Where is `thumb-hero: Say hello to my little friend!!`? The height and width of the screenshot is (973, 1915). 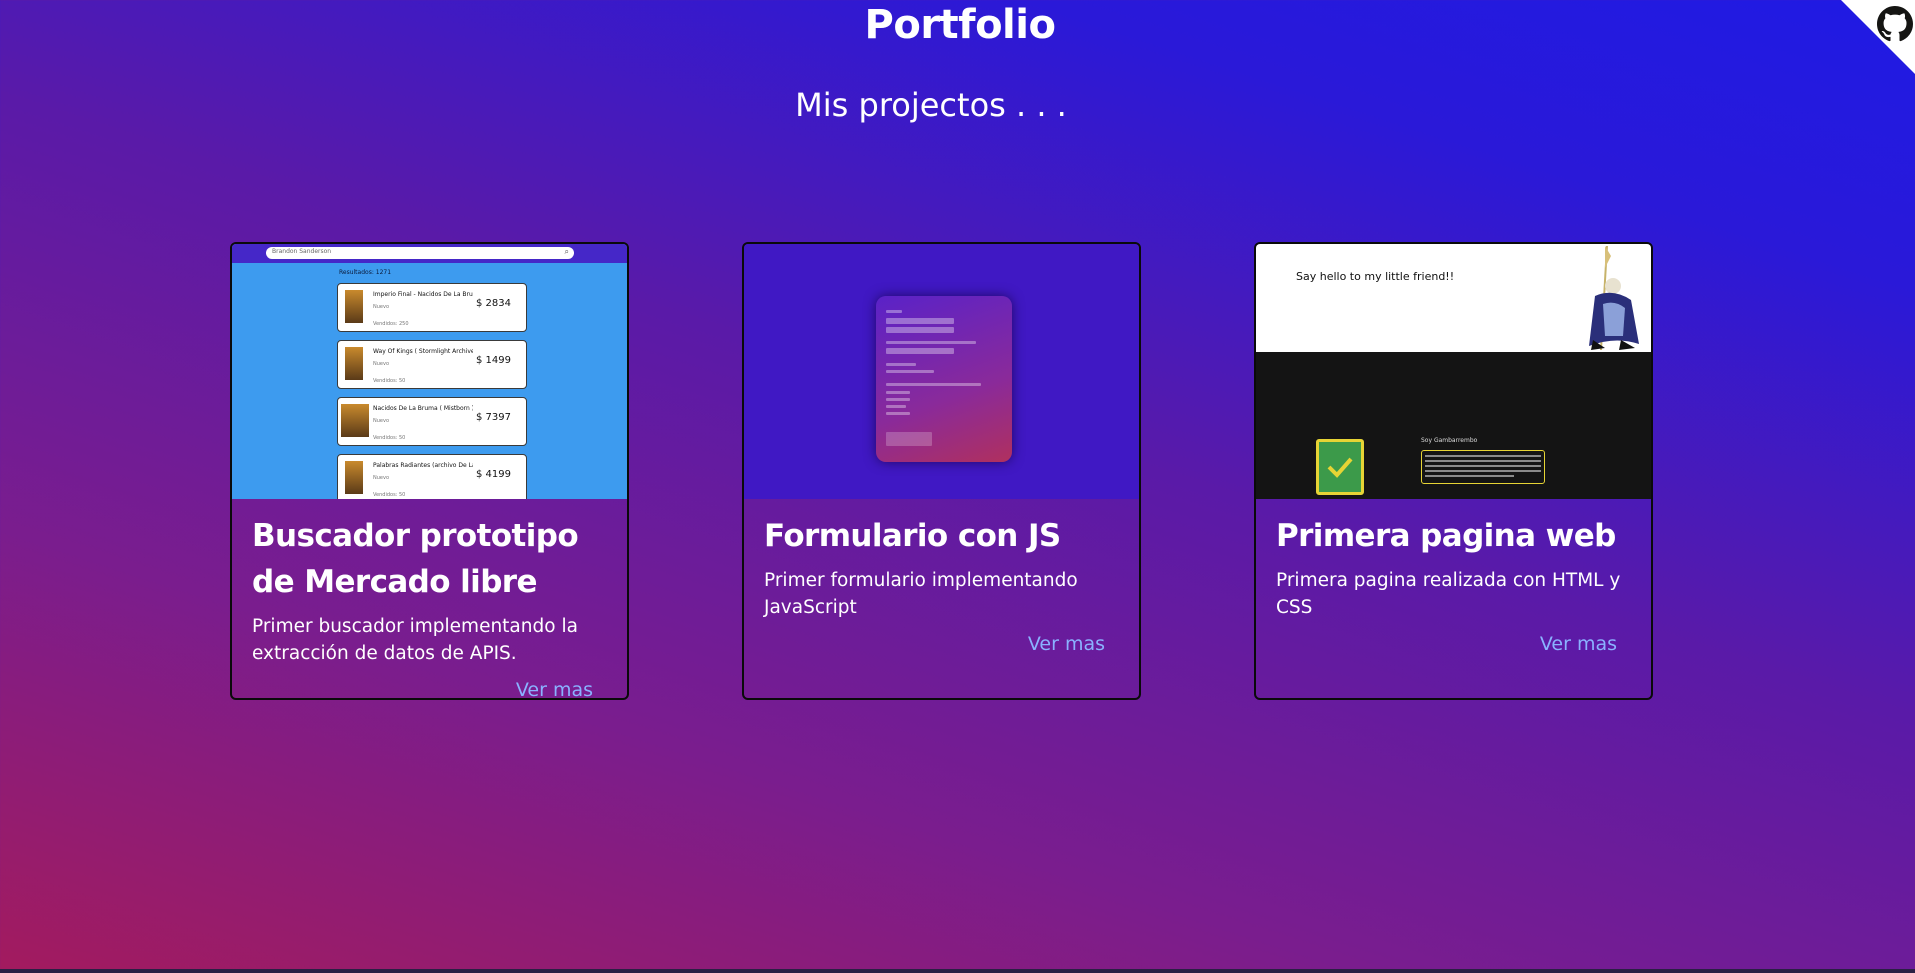
thumb-hero: Say hello to my little friend!! is located at coordinates (1453, 298).